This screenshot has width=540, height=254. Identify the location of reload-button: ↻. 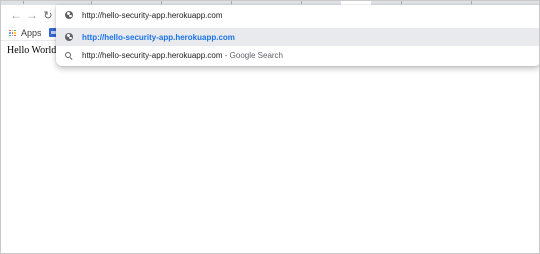
(48, 15).